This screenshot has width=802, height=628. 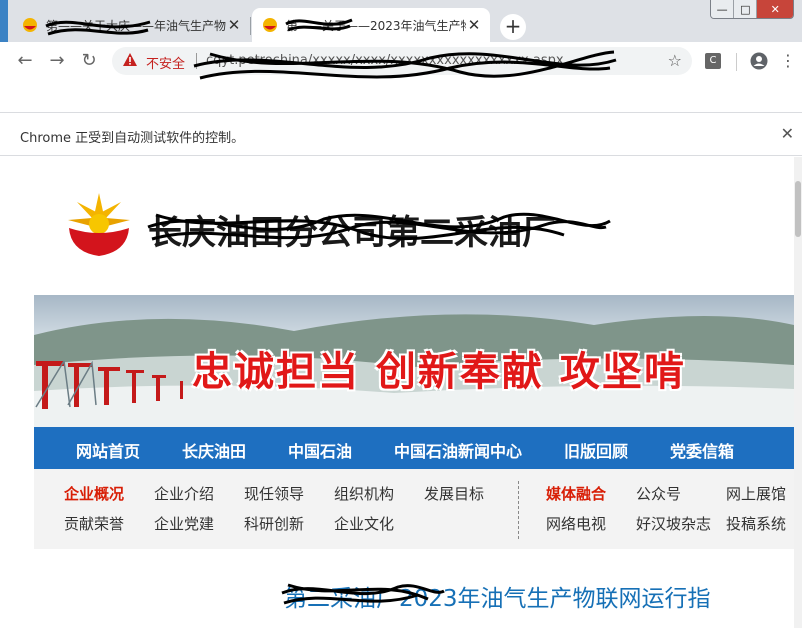 I want to click on reload-icon: ↻, so click(x=89, y=62).